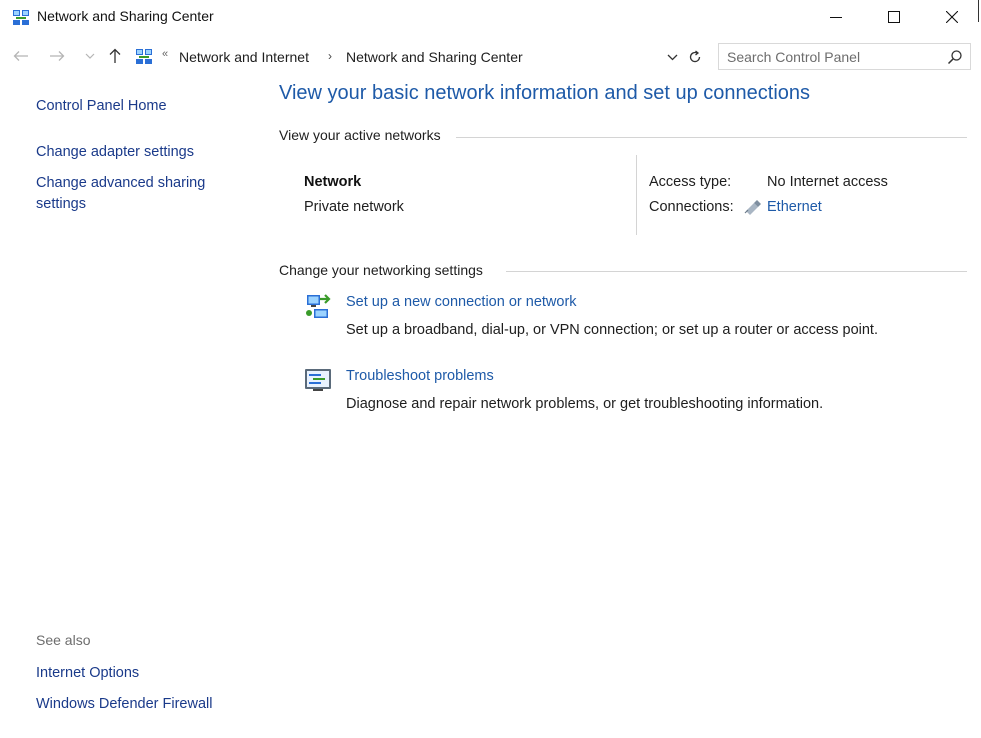 The height and width of the screenshot is (738, 981). I want to click on see-also-heading: See also, so click(63, 640).